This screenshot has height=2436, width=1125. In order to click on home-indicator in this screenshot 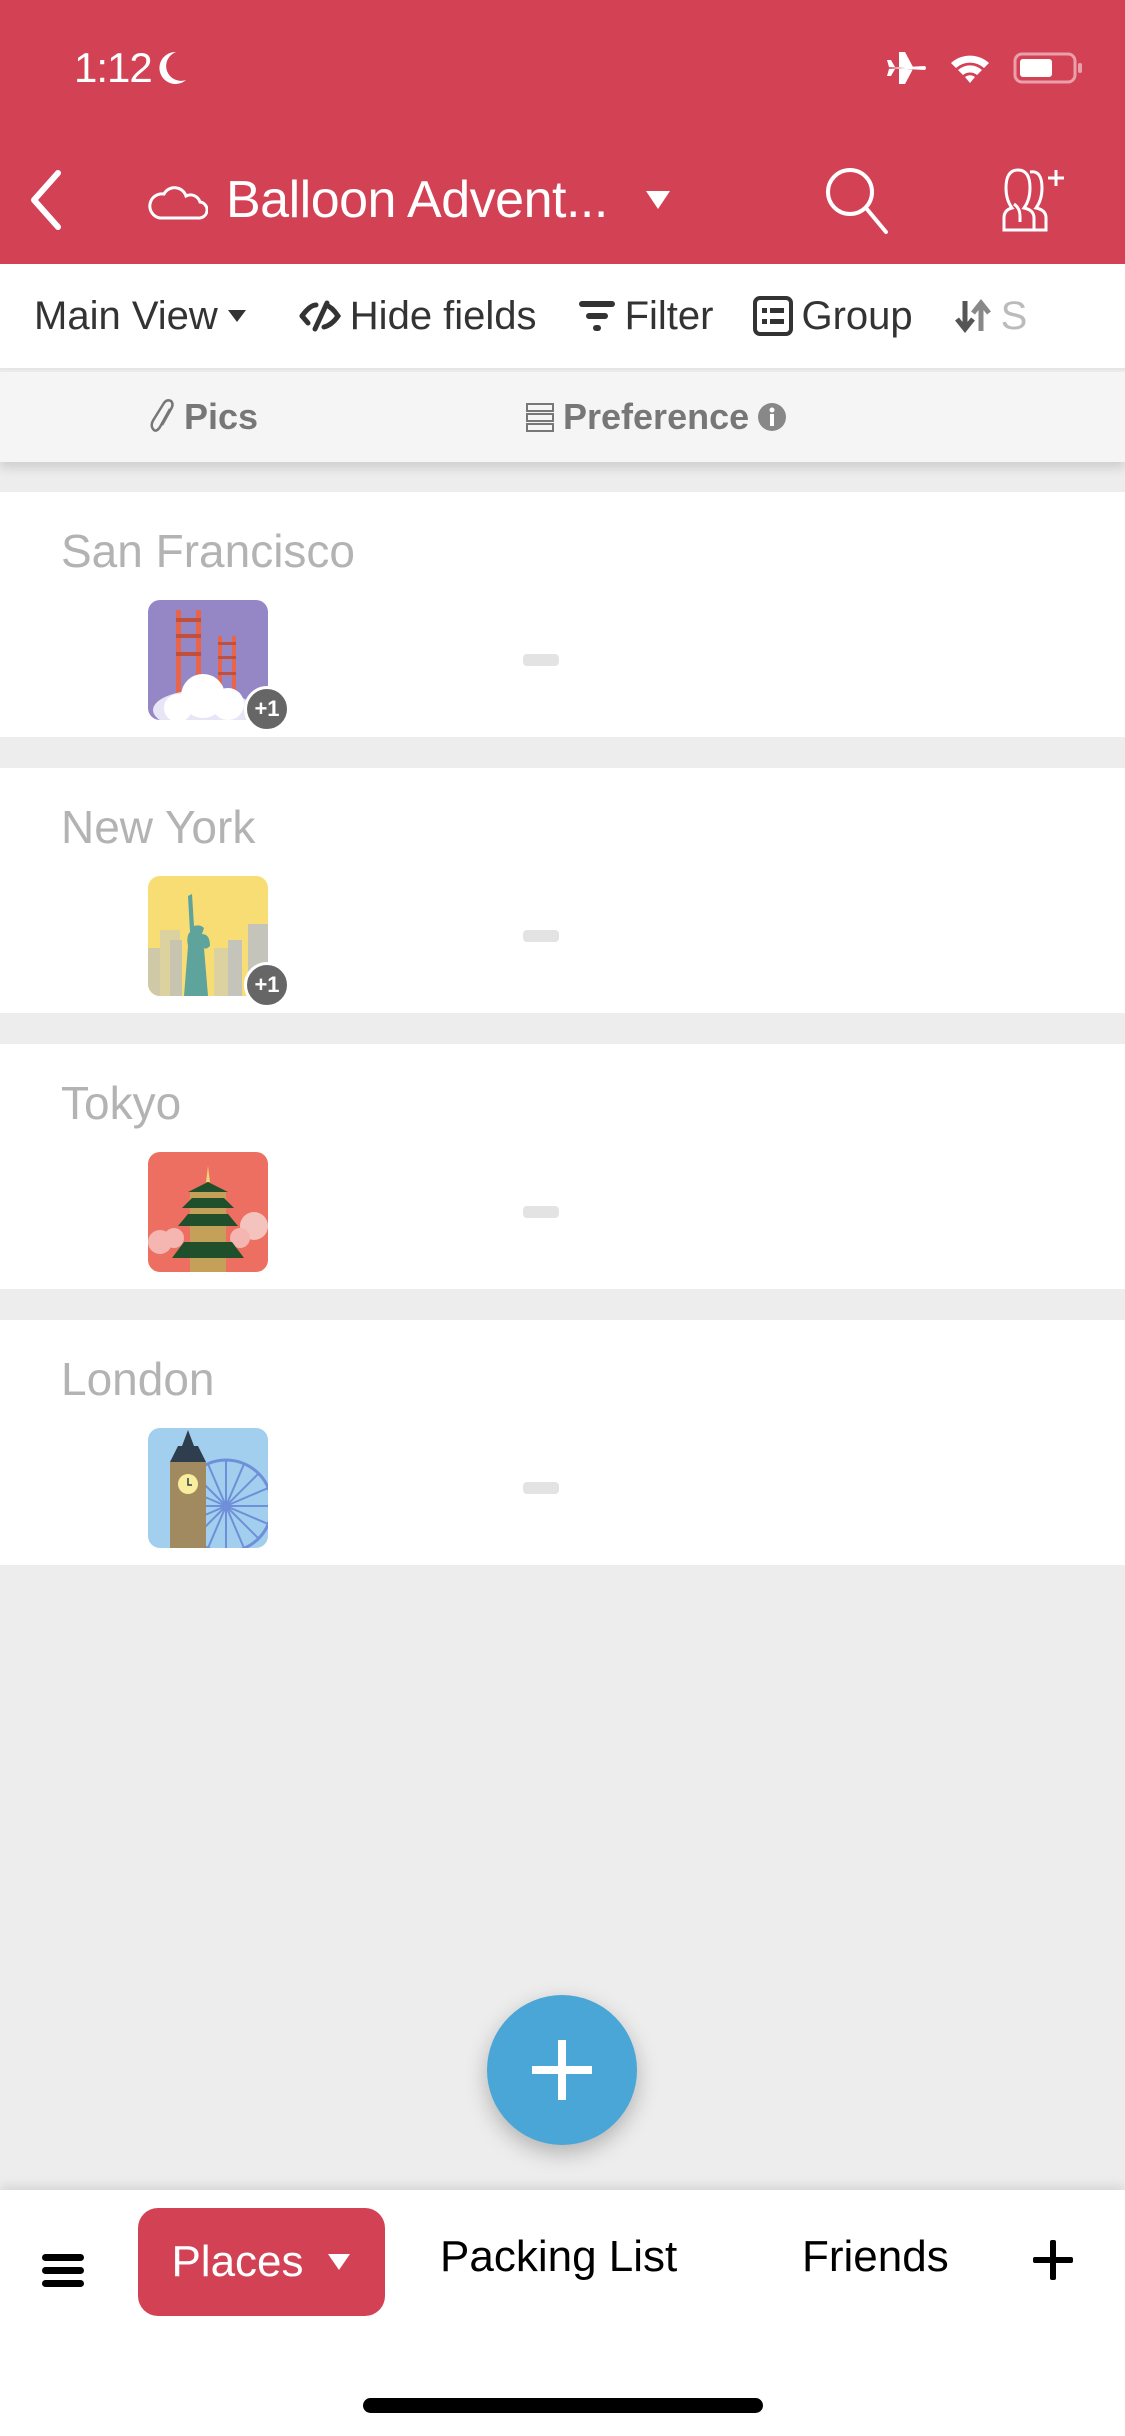, I will do `click(563, 2405)`.